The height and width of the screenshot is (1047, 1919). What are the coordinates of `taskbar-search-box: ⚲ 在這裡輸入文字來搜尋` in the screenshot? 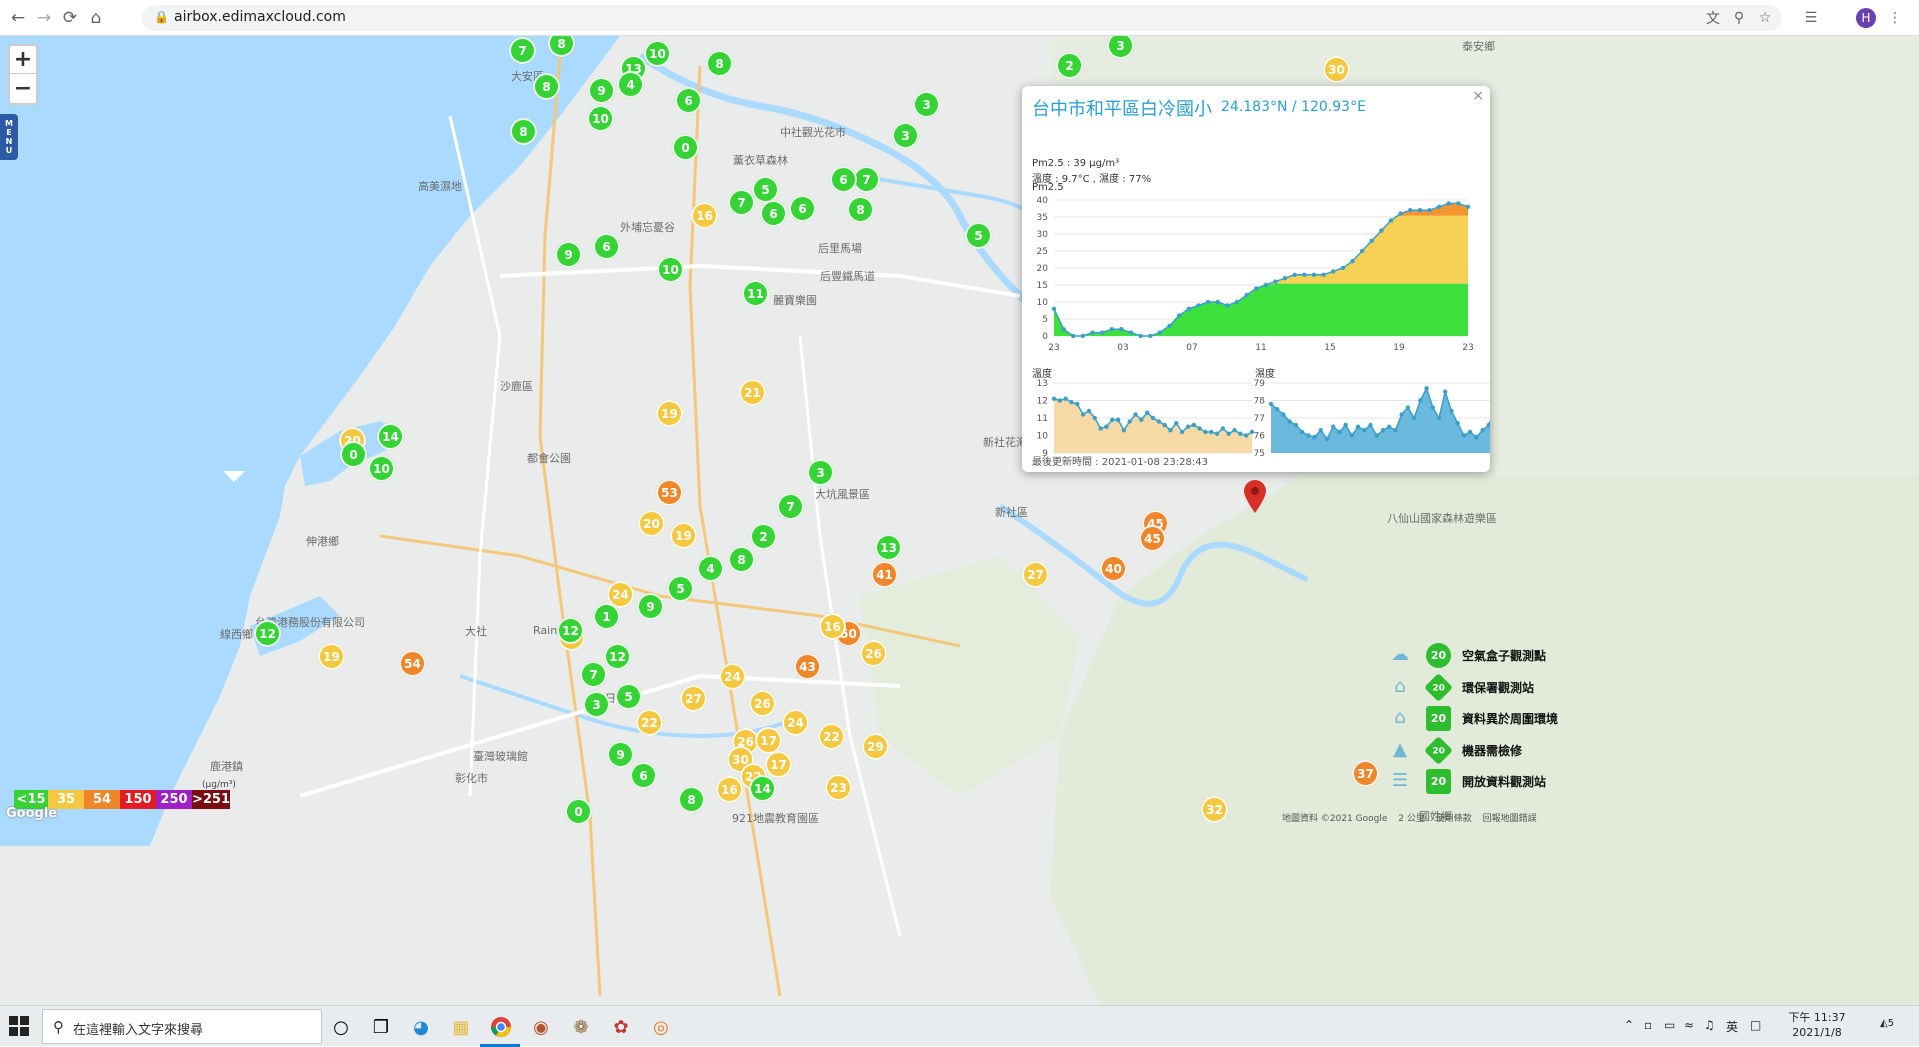 It's located at (182, 1026).